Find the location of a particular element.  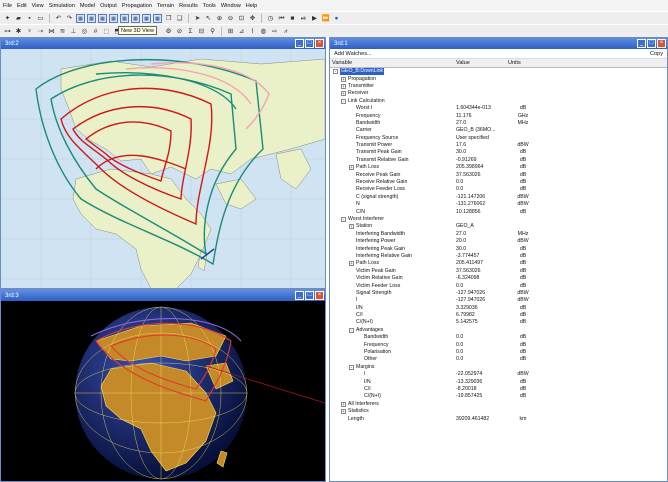

table-row: Transmit Power 17.6 dBW is located at coordinates (498, 145).